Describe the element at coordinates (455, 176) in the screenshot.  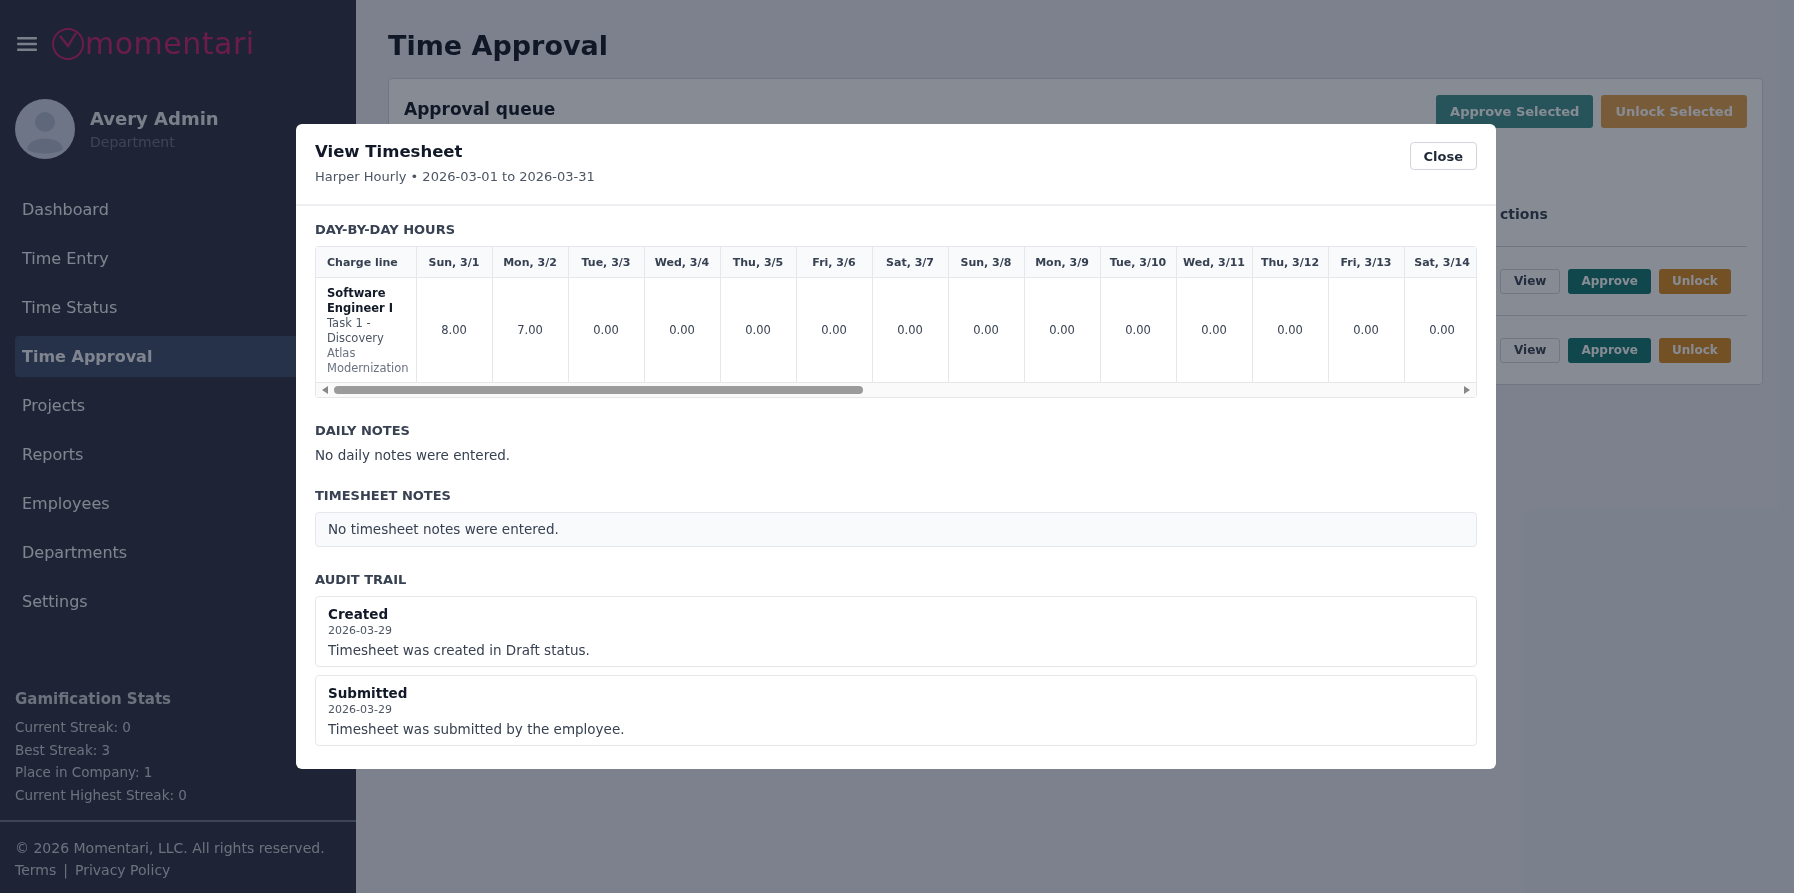
I see `modal-subtitle: Harper Hourly • 2026-03-01 to 2026-03-31` at that location.